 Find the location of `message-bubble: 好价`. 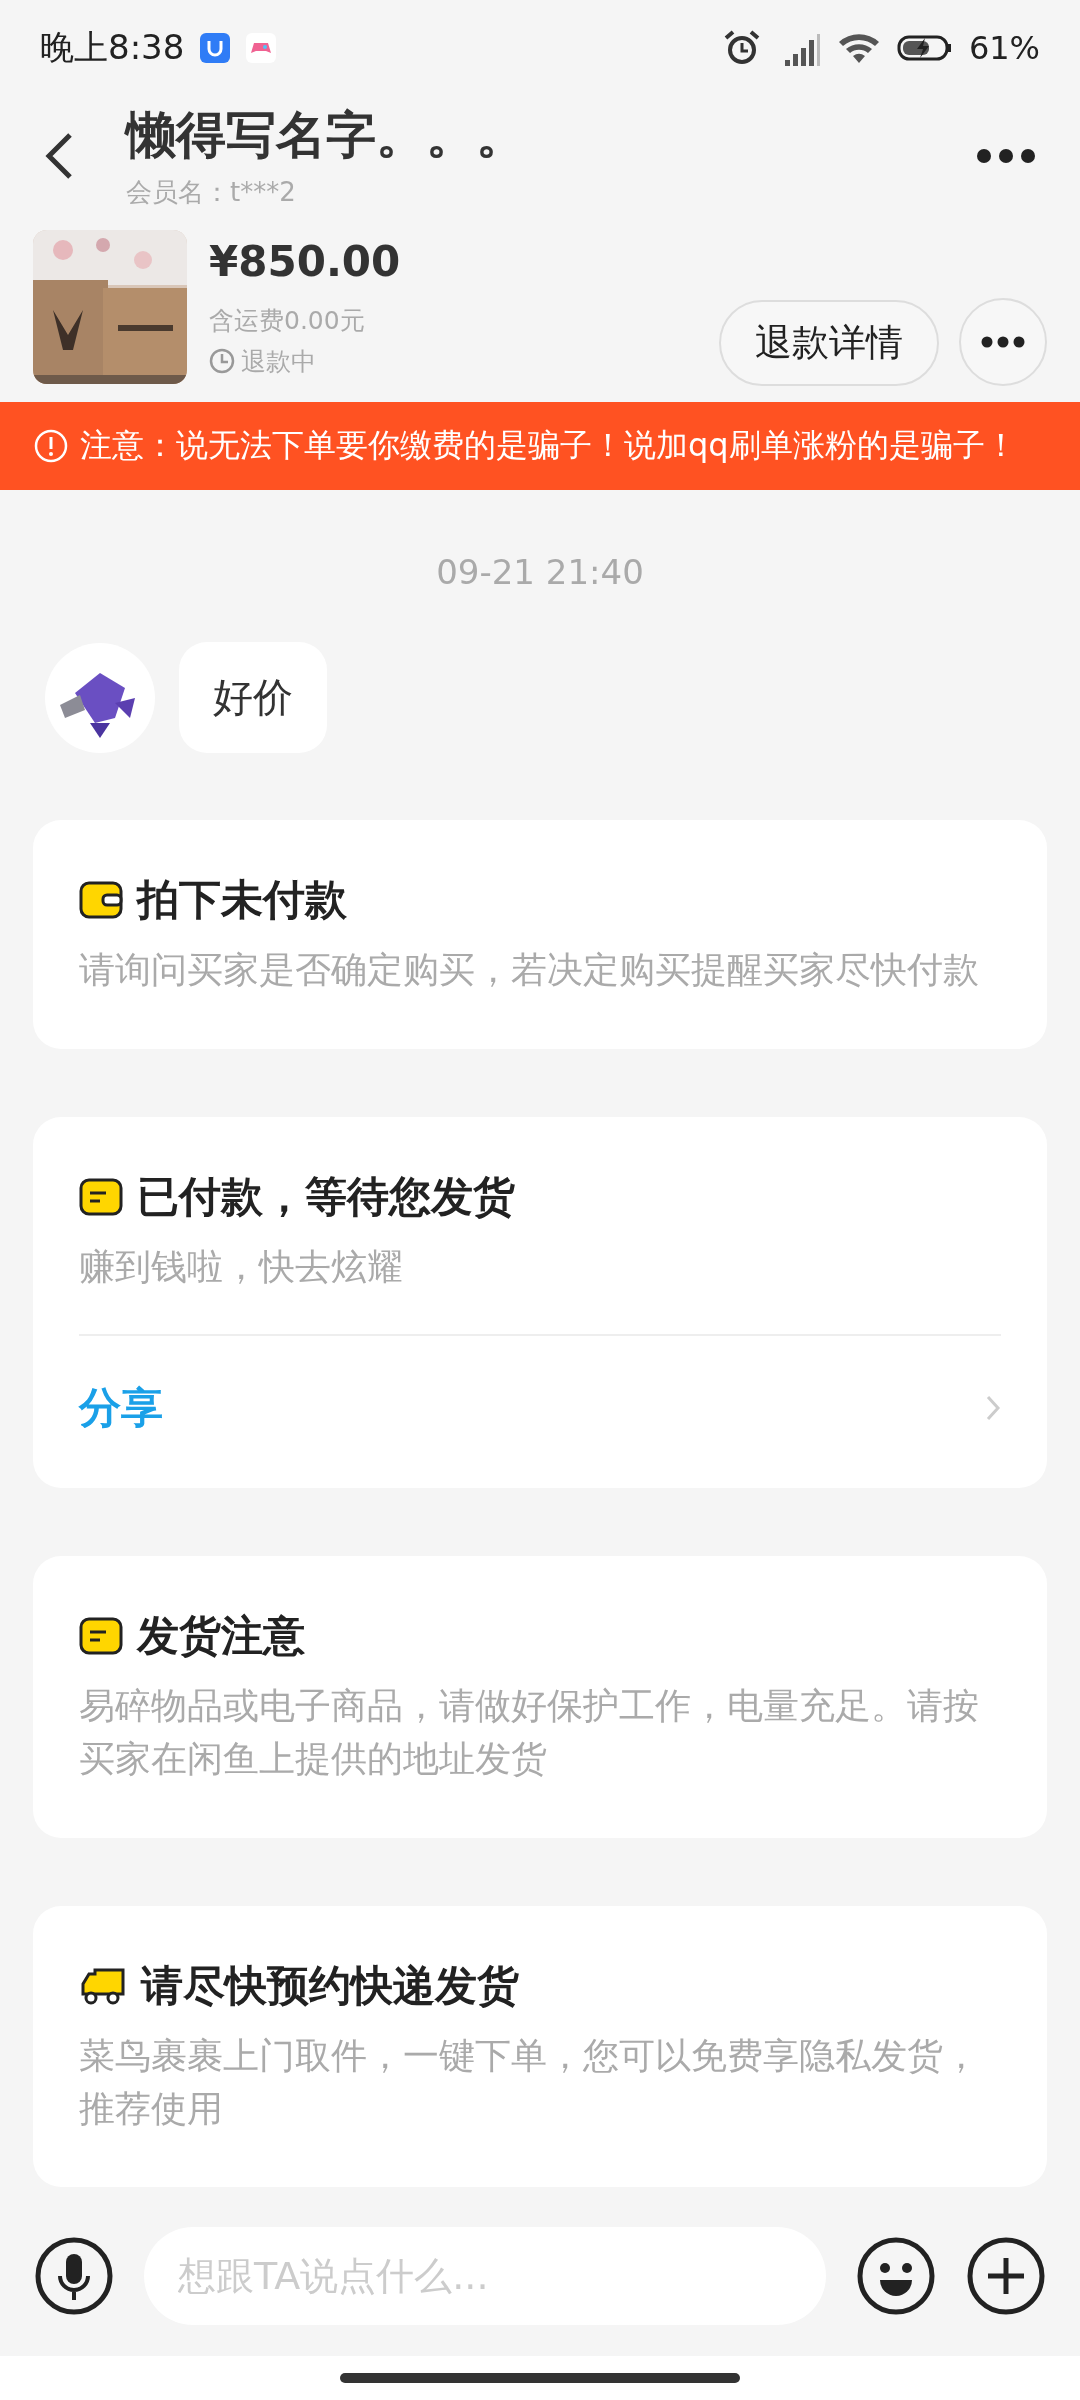

message-bubble: 好价 is located at coordinates (253, 697).